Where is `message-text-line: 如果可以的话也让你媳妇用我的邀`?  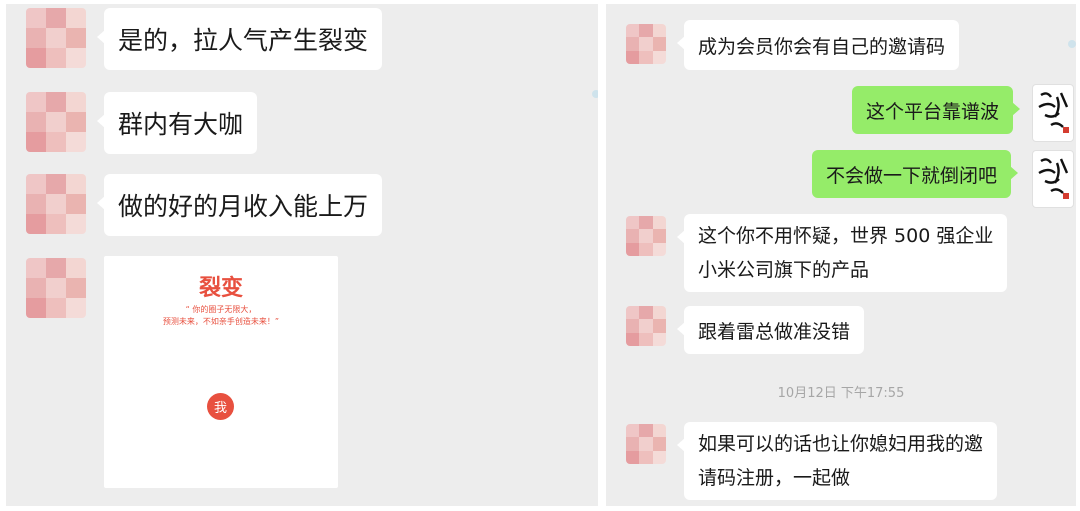 message-text-line: 如果可以的话也让你媳妇用我的邀 is located at coordinates (841, 444).